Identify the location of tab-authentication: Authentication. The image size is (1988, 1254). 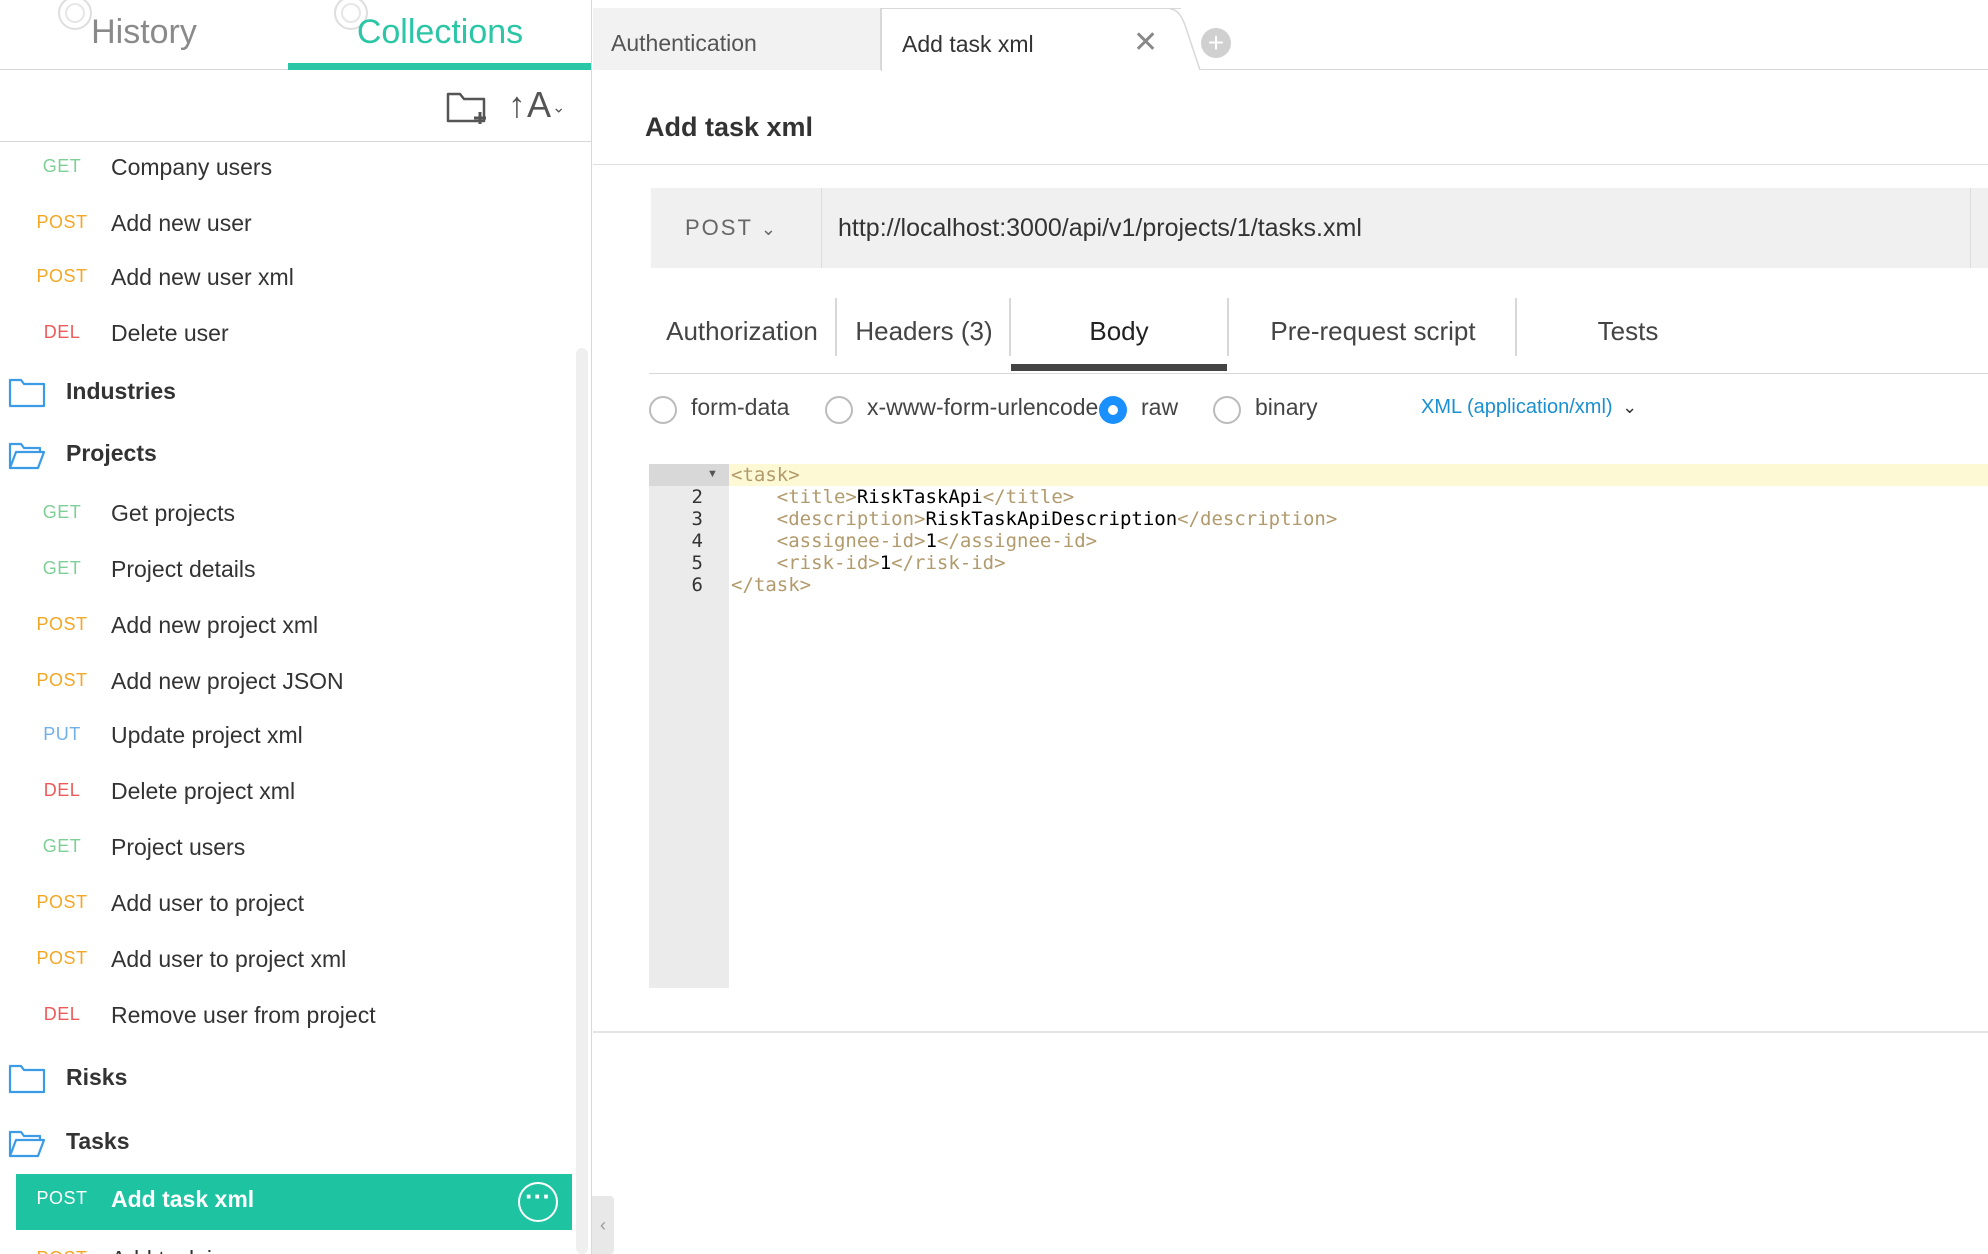
(737, 39).